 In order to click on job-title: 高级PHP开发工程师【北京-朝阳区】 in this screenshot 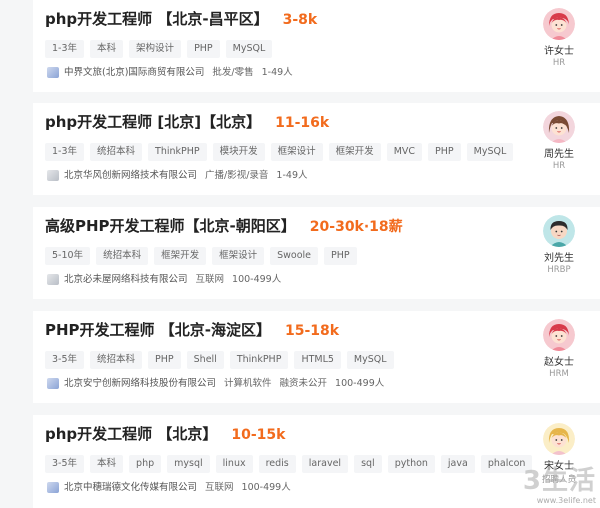, I will do `click(170, 226)`.